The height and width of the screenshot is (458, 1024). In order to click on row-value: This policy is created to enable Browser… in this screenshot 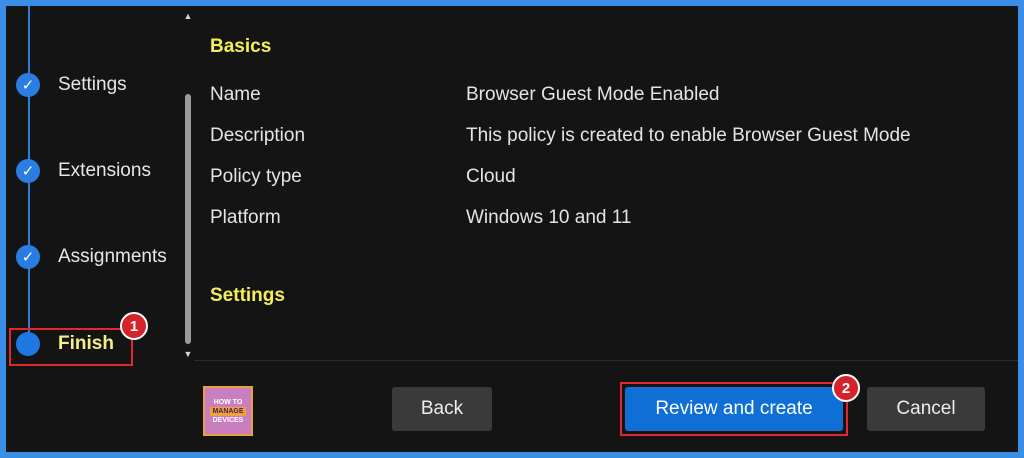, I will do `click(688, 135)`.